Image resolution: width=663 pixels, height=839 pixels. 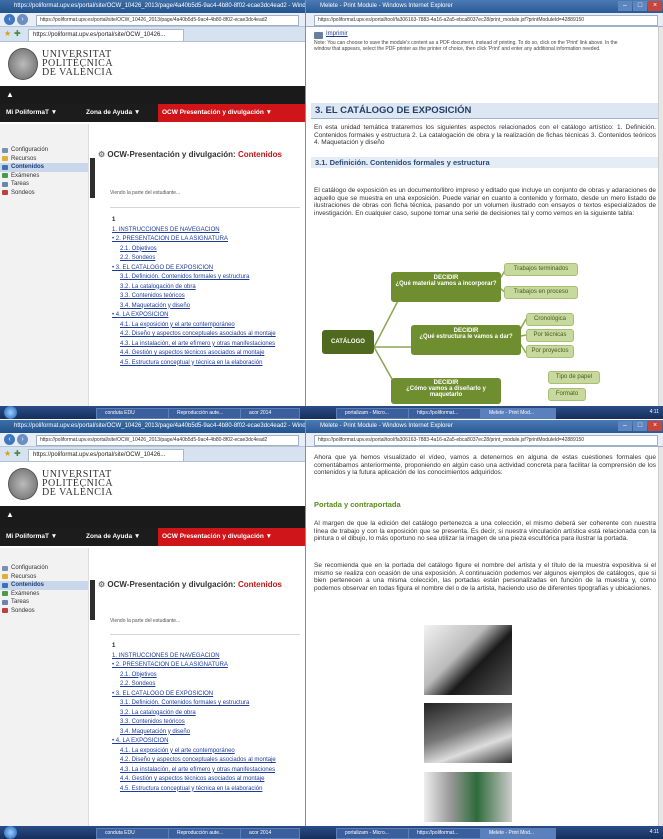 I want to click on window-controls: – □ ×, so click(x=640, y=6).